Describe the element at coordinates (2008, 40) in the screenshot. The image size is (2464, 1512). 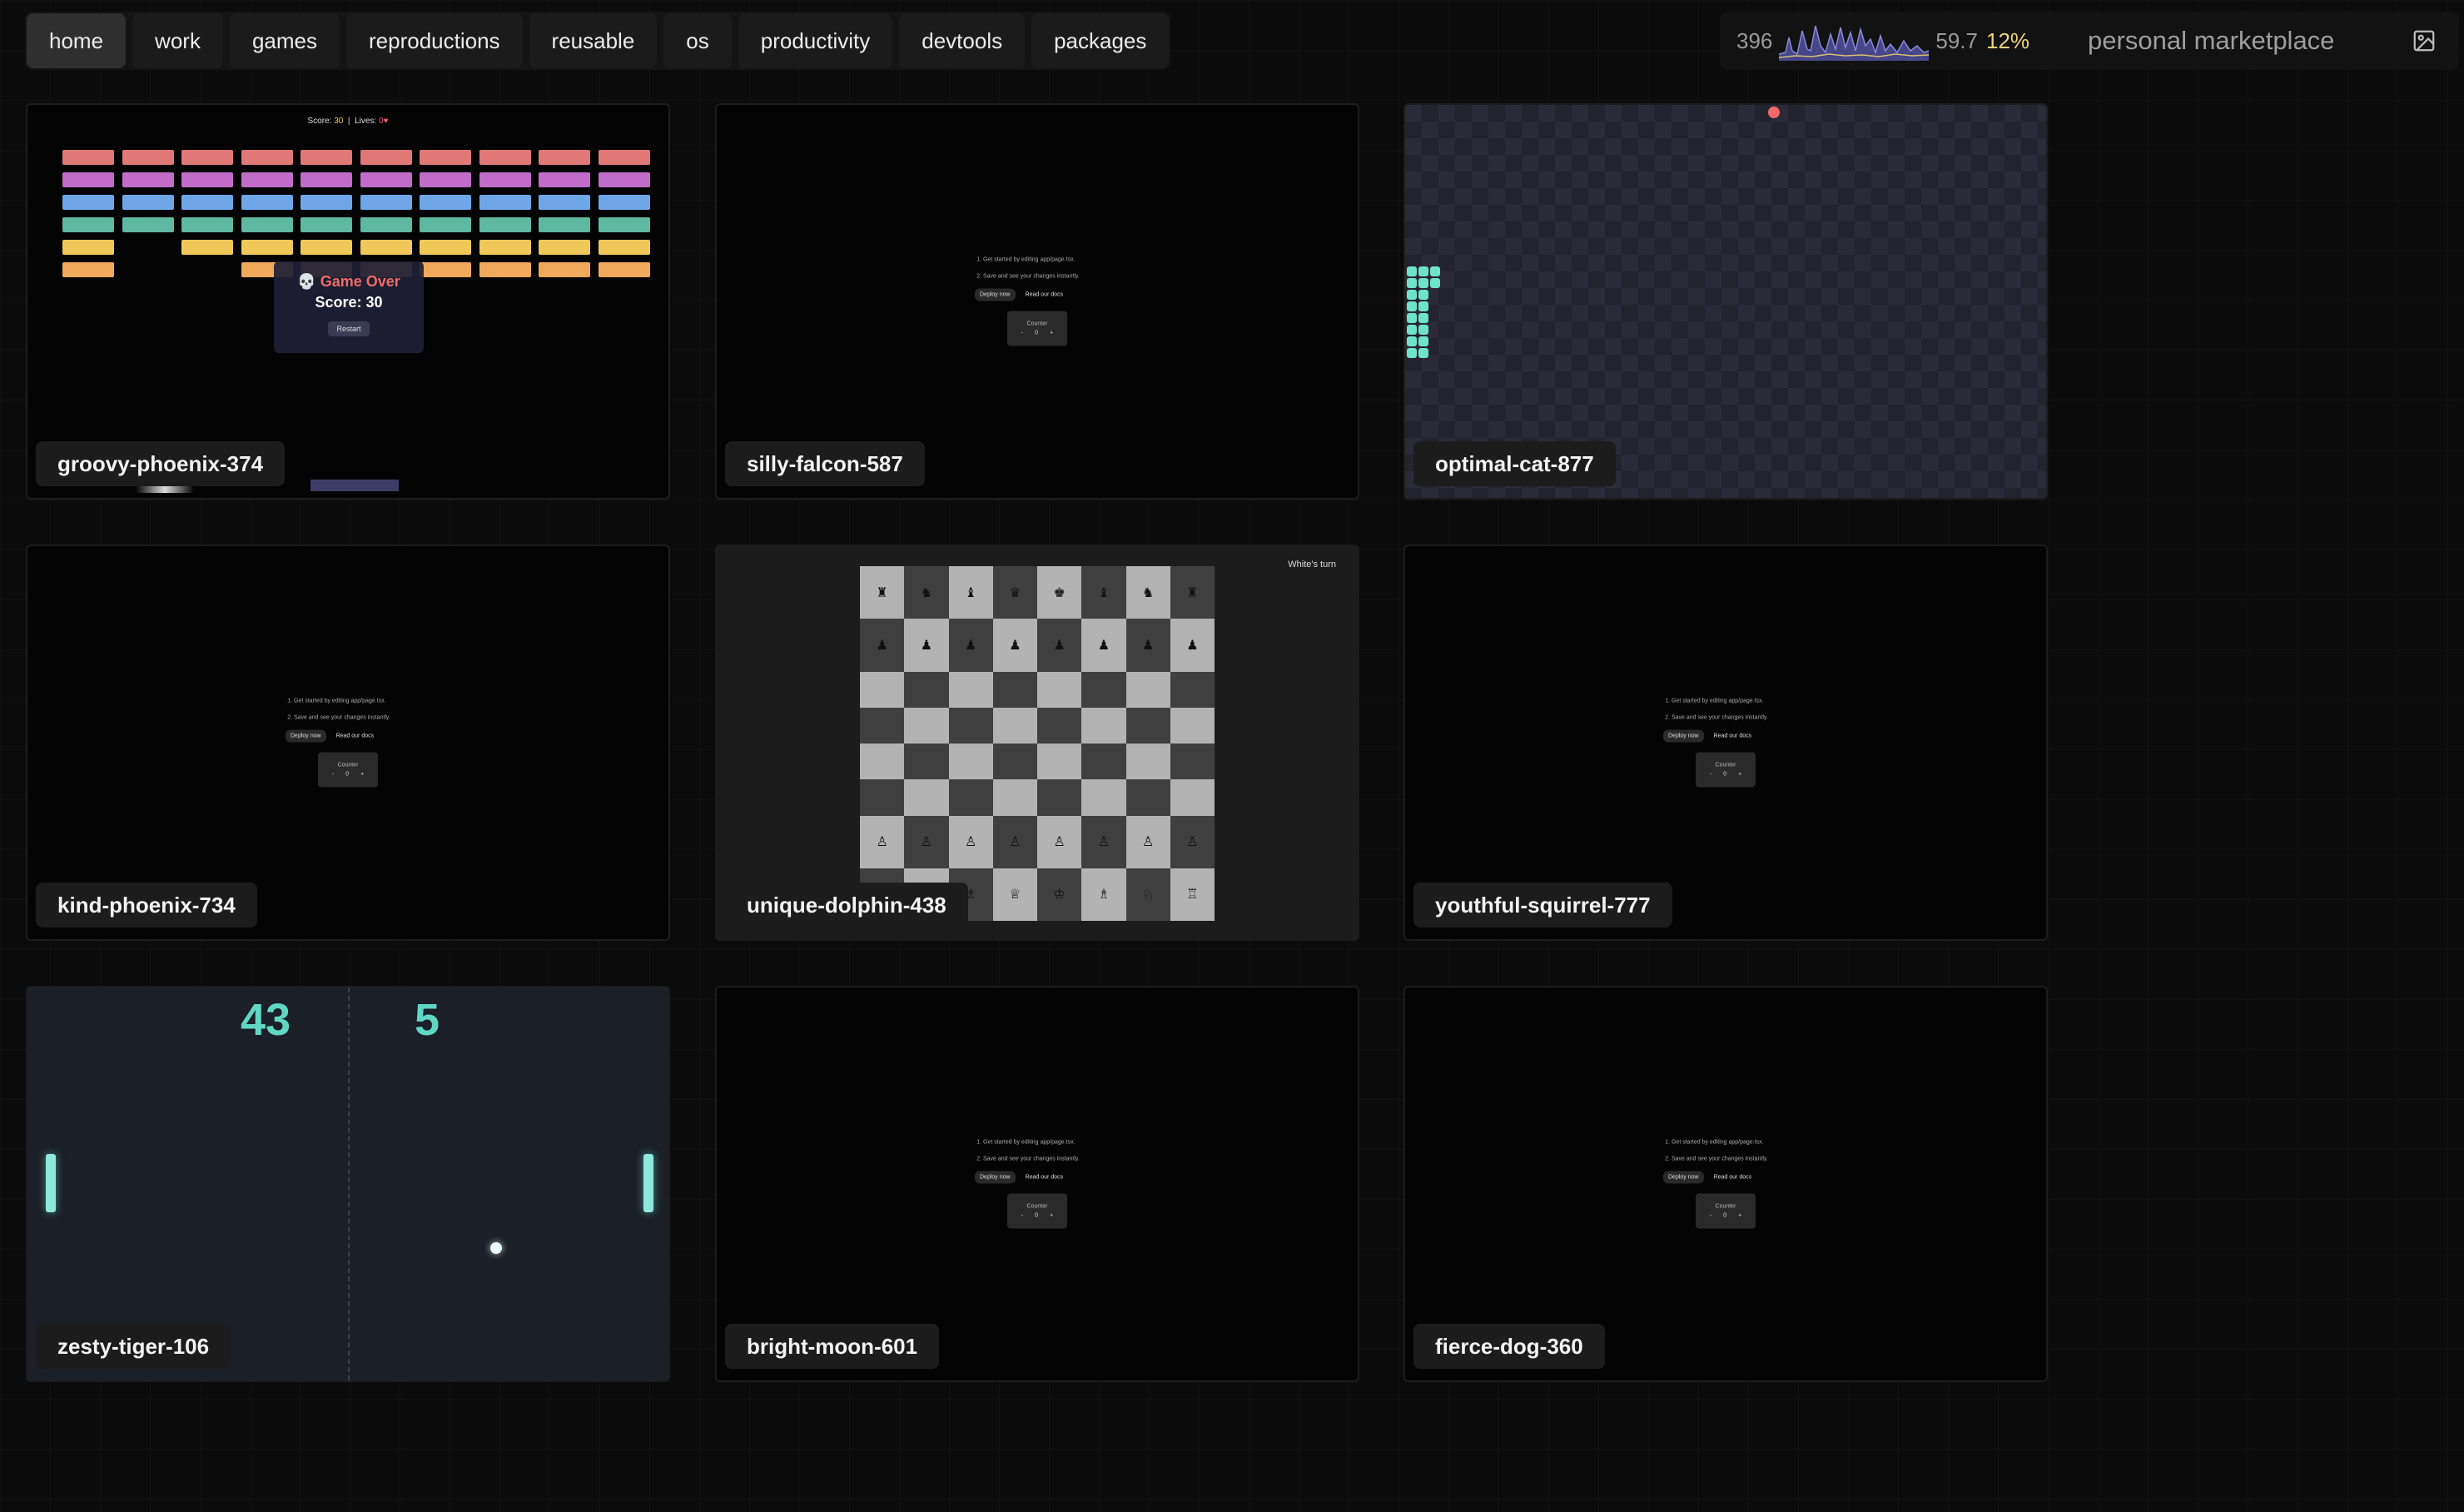
I see `stat-percent: 12%` at that location.